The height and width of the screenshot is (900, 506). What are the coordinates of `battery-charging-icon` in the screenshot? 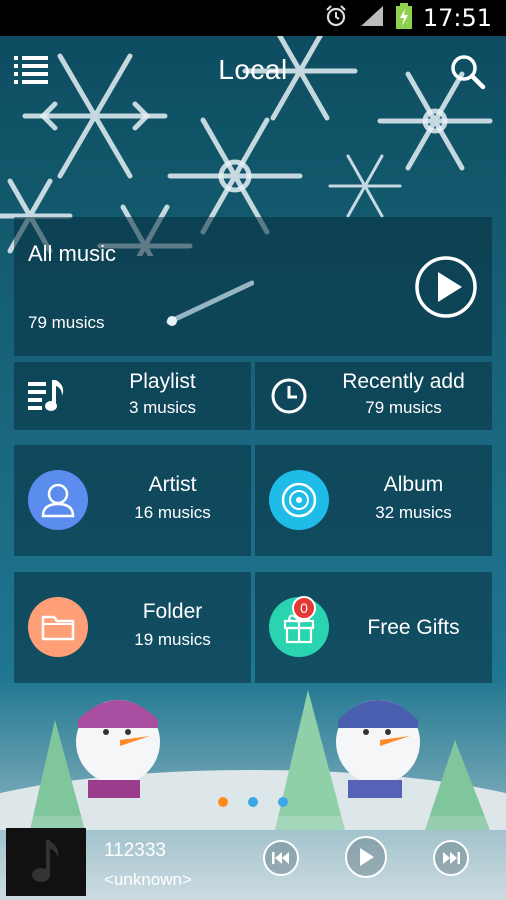 It's located at (404, 18).